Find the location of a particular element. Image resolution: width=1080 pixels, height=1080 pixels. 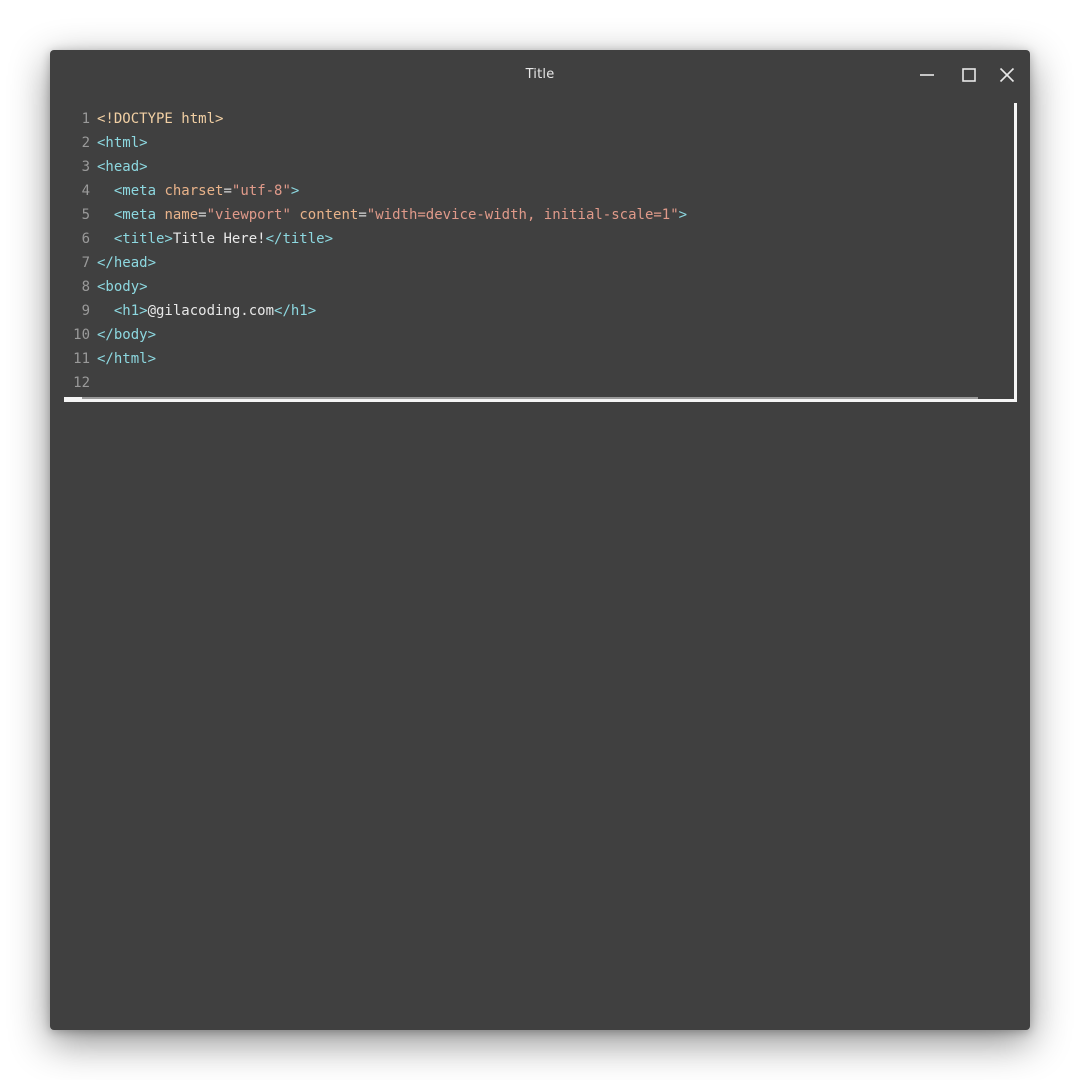

code-token: </h1> is located at coordinates (295, 311).